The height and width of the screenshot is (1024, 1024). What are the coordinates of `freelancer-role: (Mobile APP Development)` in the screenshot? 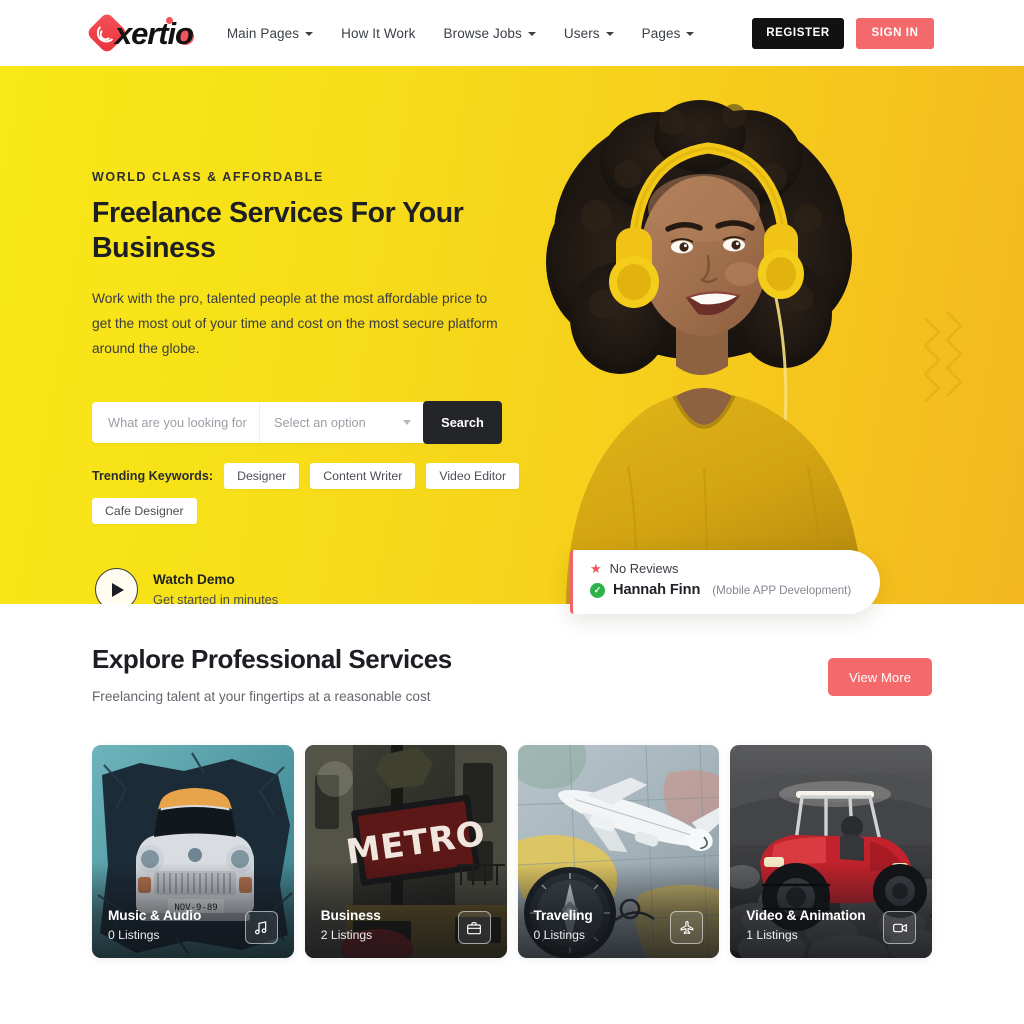 It's located at (782, 590).